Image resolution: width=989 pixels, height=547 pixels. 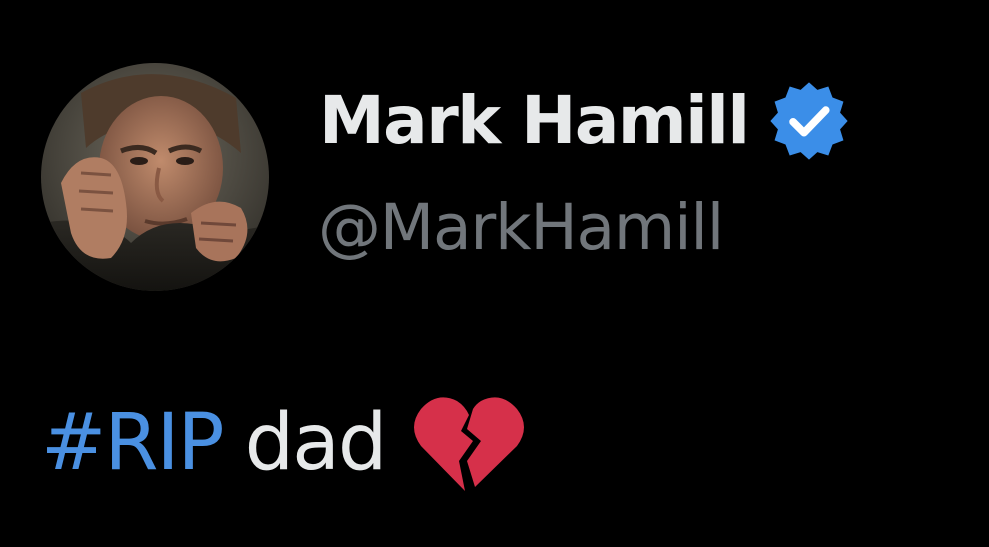 What do you see at coordinates (521, 227) in the screenshot?
I see `author-handle: @MarkHamill` at bounding box center [521, 227].